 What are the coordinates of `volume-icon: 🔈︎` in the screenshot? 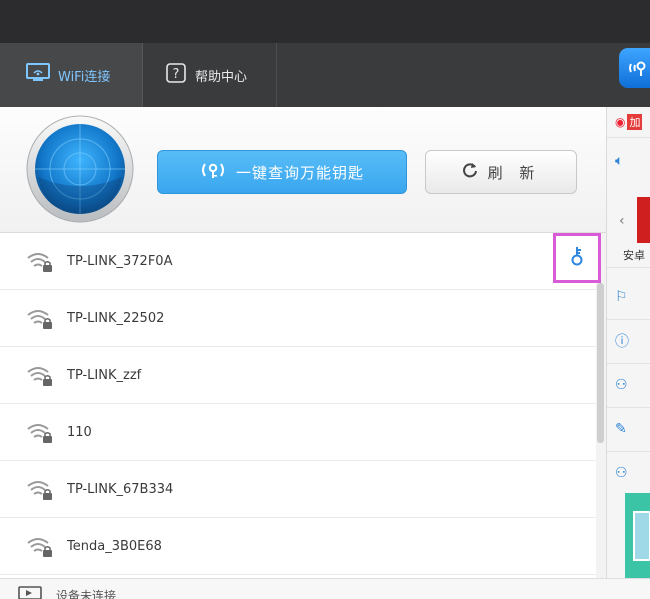 It's located at (632, 161).